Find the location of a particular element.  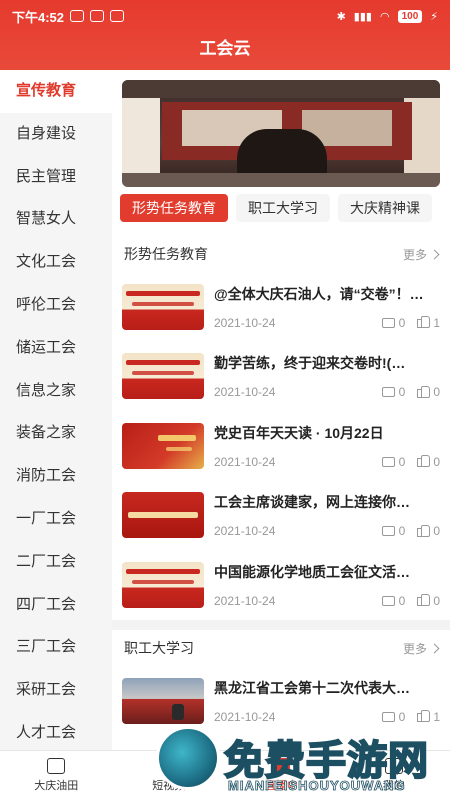

article-item: 工会主席谈建家，网上连接你… 2021-10-24 0 0 is located at coordinates (281, 516).